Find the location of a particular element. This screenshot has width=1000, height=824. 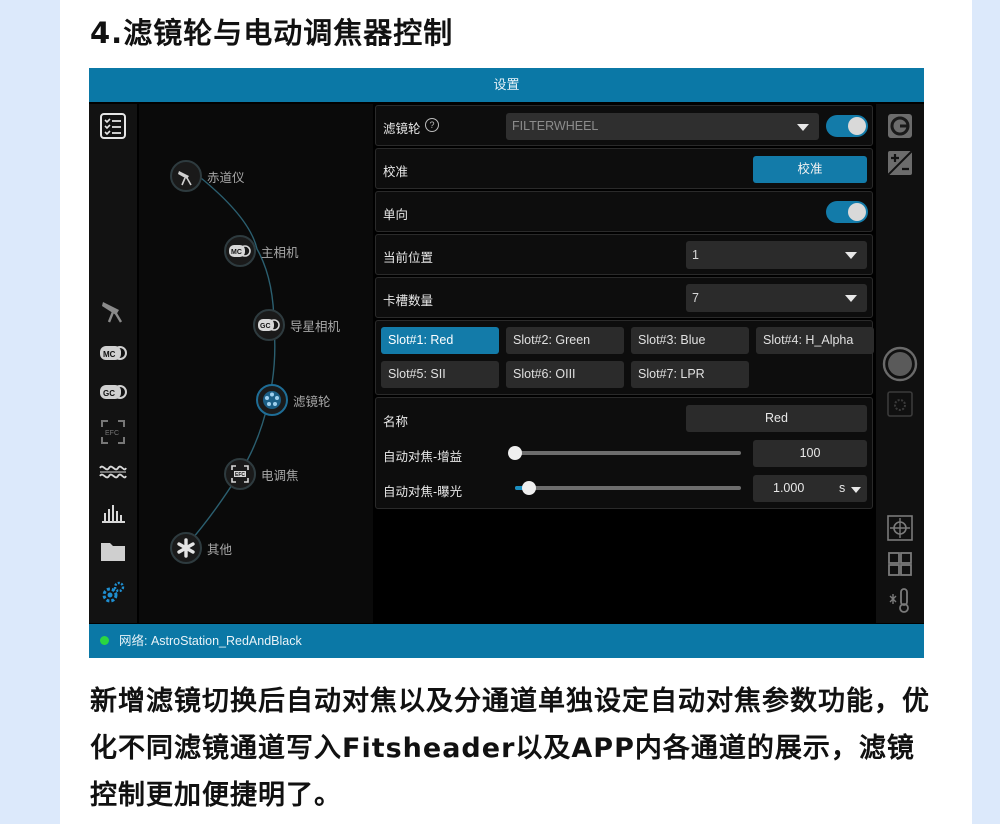

filter-wheel-enable-toggle is located at coordinates (847, 126).